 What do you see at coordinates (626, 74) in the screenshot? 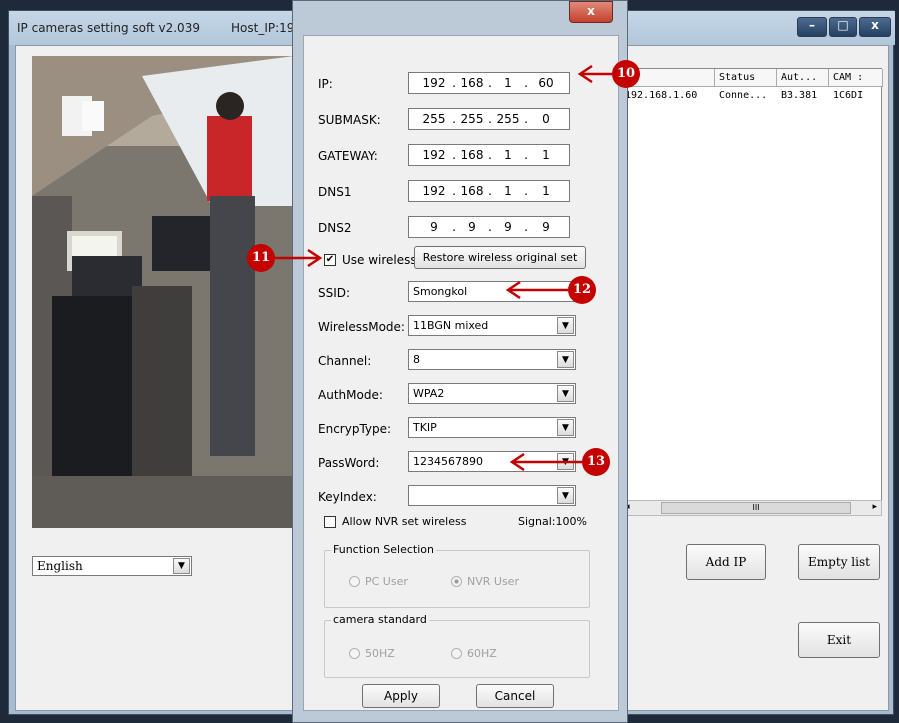
I see `badge-10: 10` at bounding box center [626, 74].